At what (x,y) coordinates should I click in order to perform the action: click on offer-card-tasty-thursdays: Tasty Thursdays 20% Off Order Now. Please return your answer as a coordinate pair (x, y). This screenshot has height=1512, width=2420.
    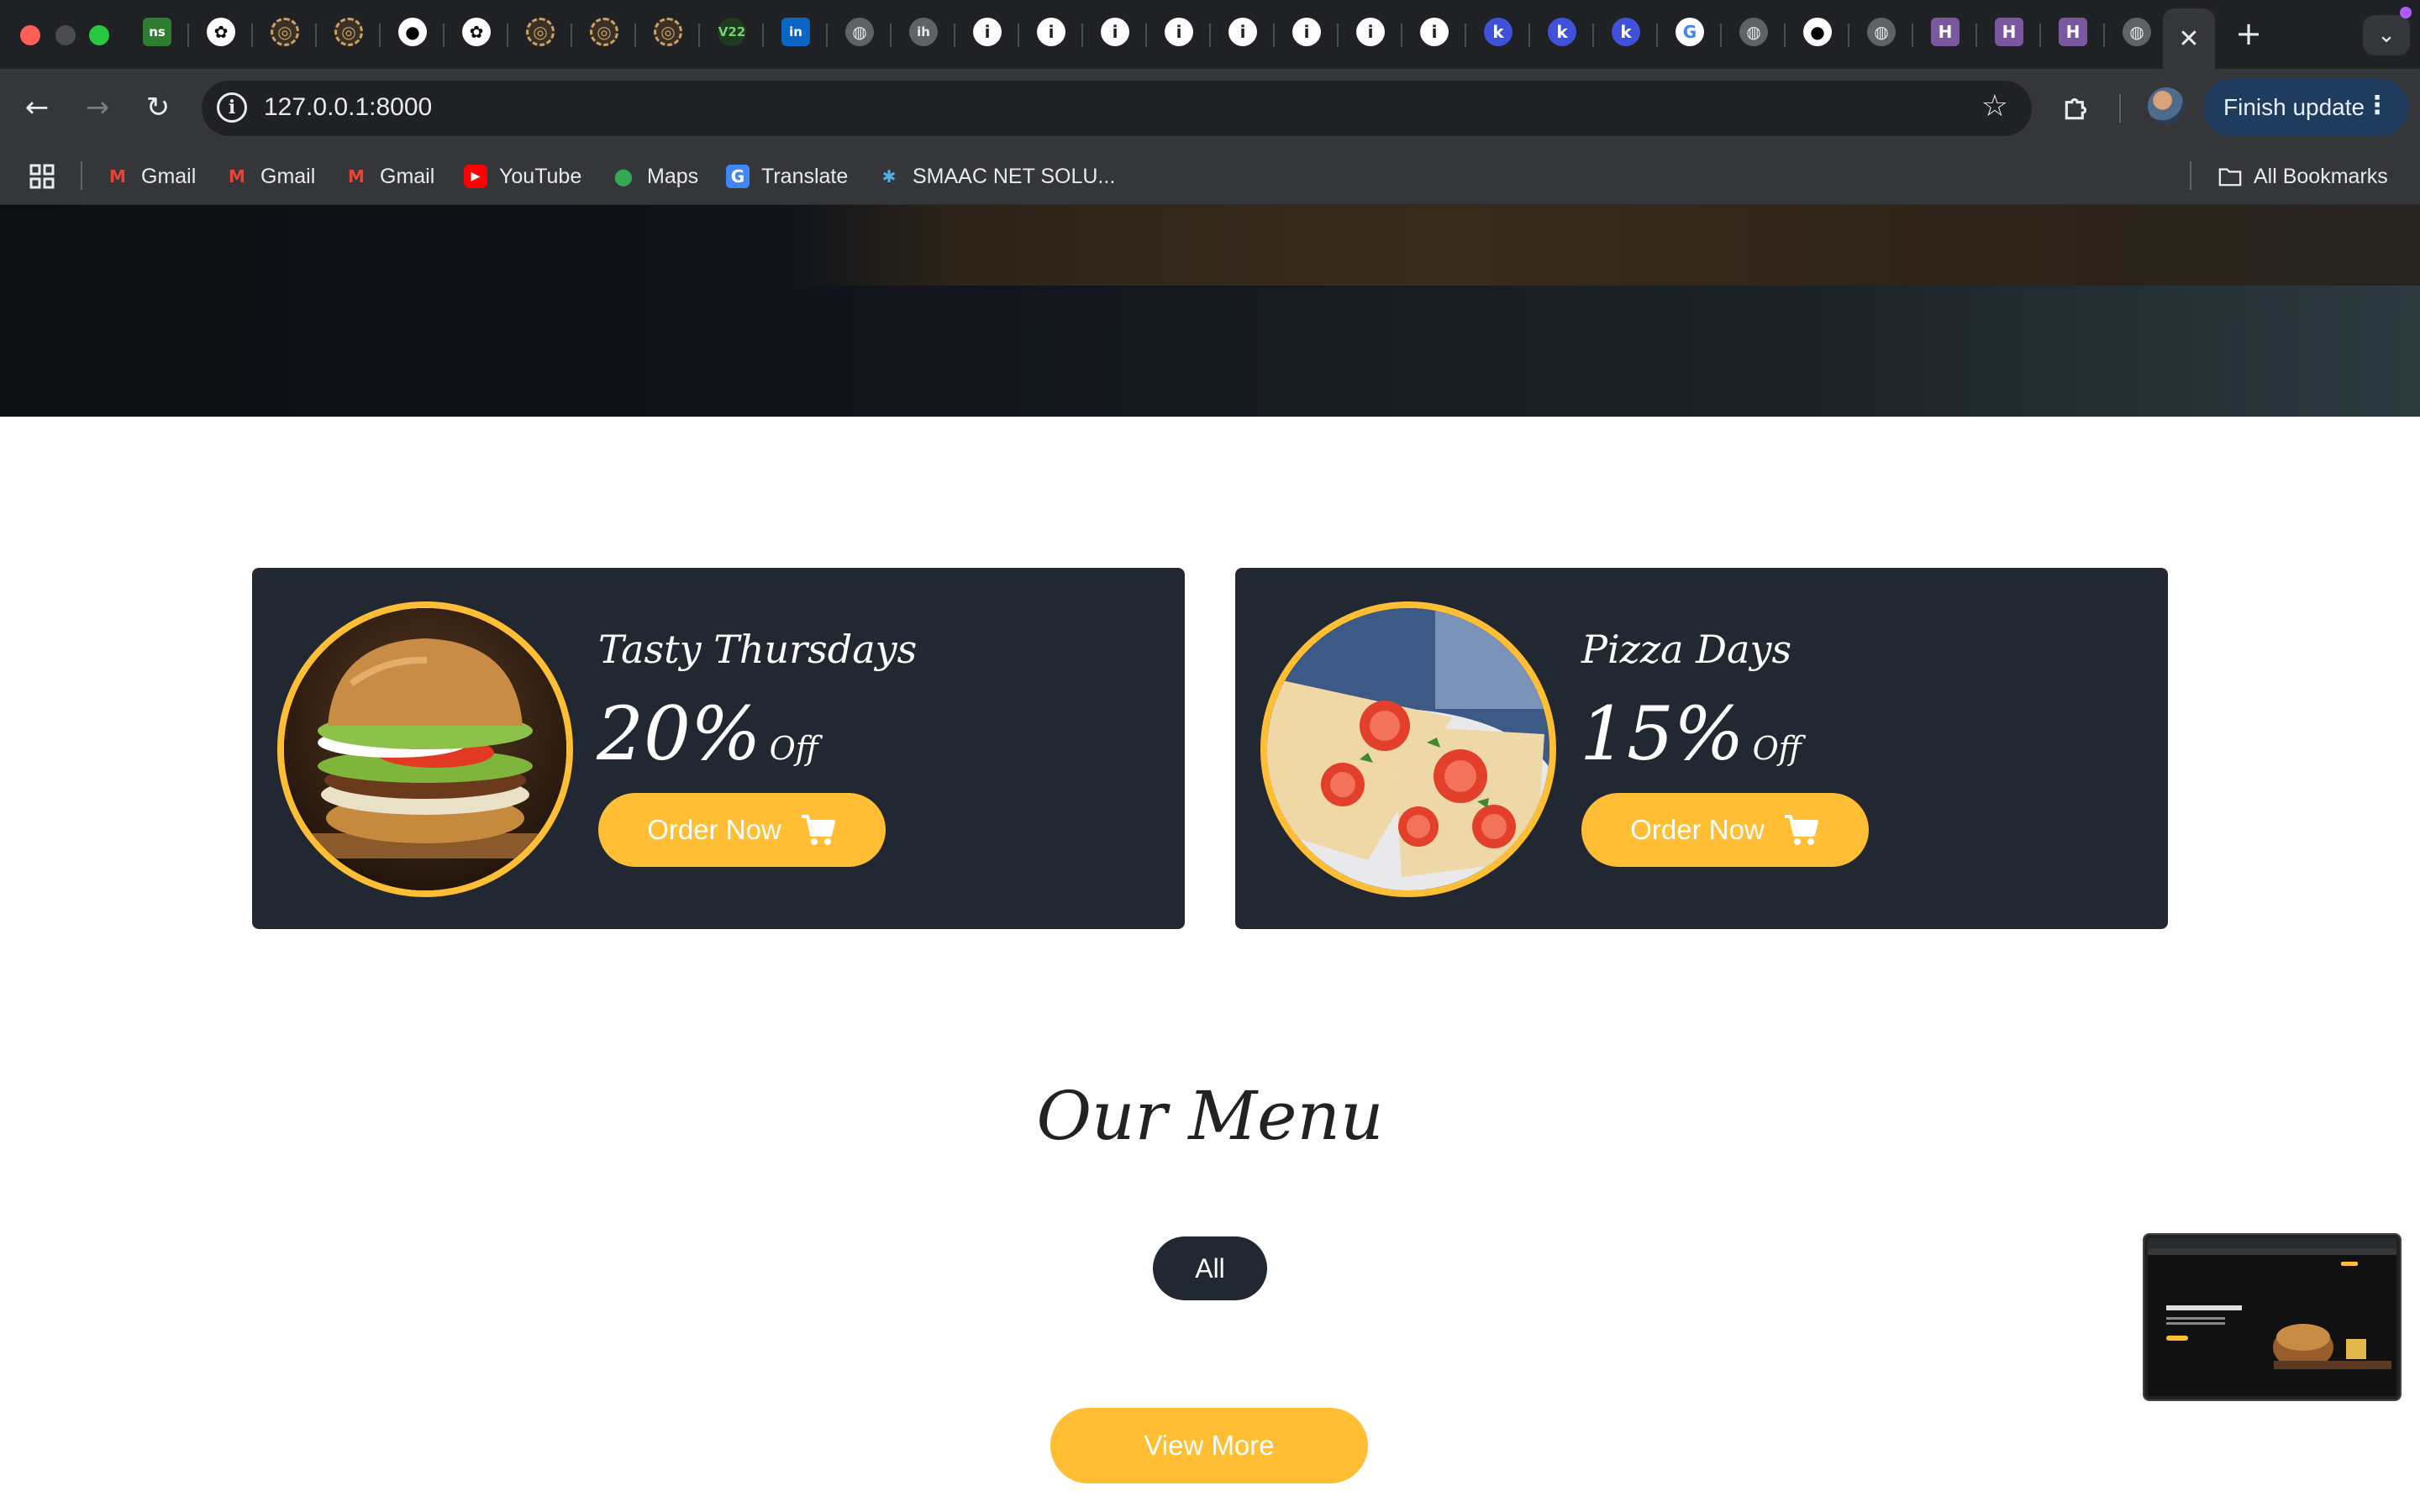
    Looking at the image, I should click on (719, 748).